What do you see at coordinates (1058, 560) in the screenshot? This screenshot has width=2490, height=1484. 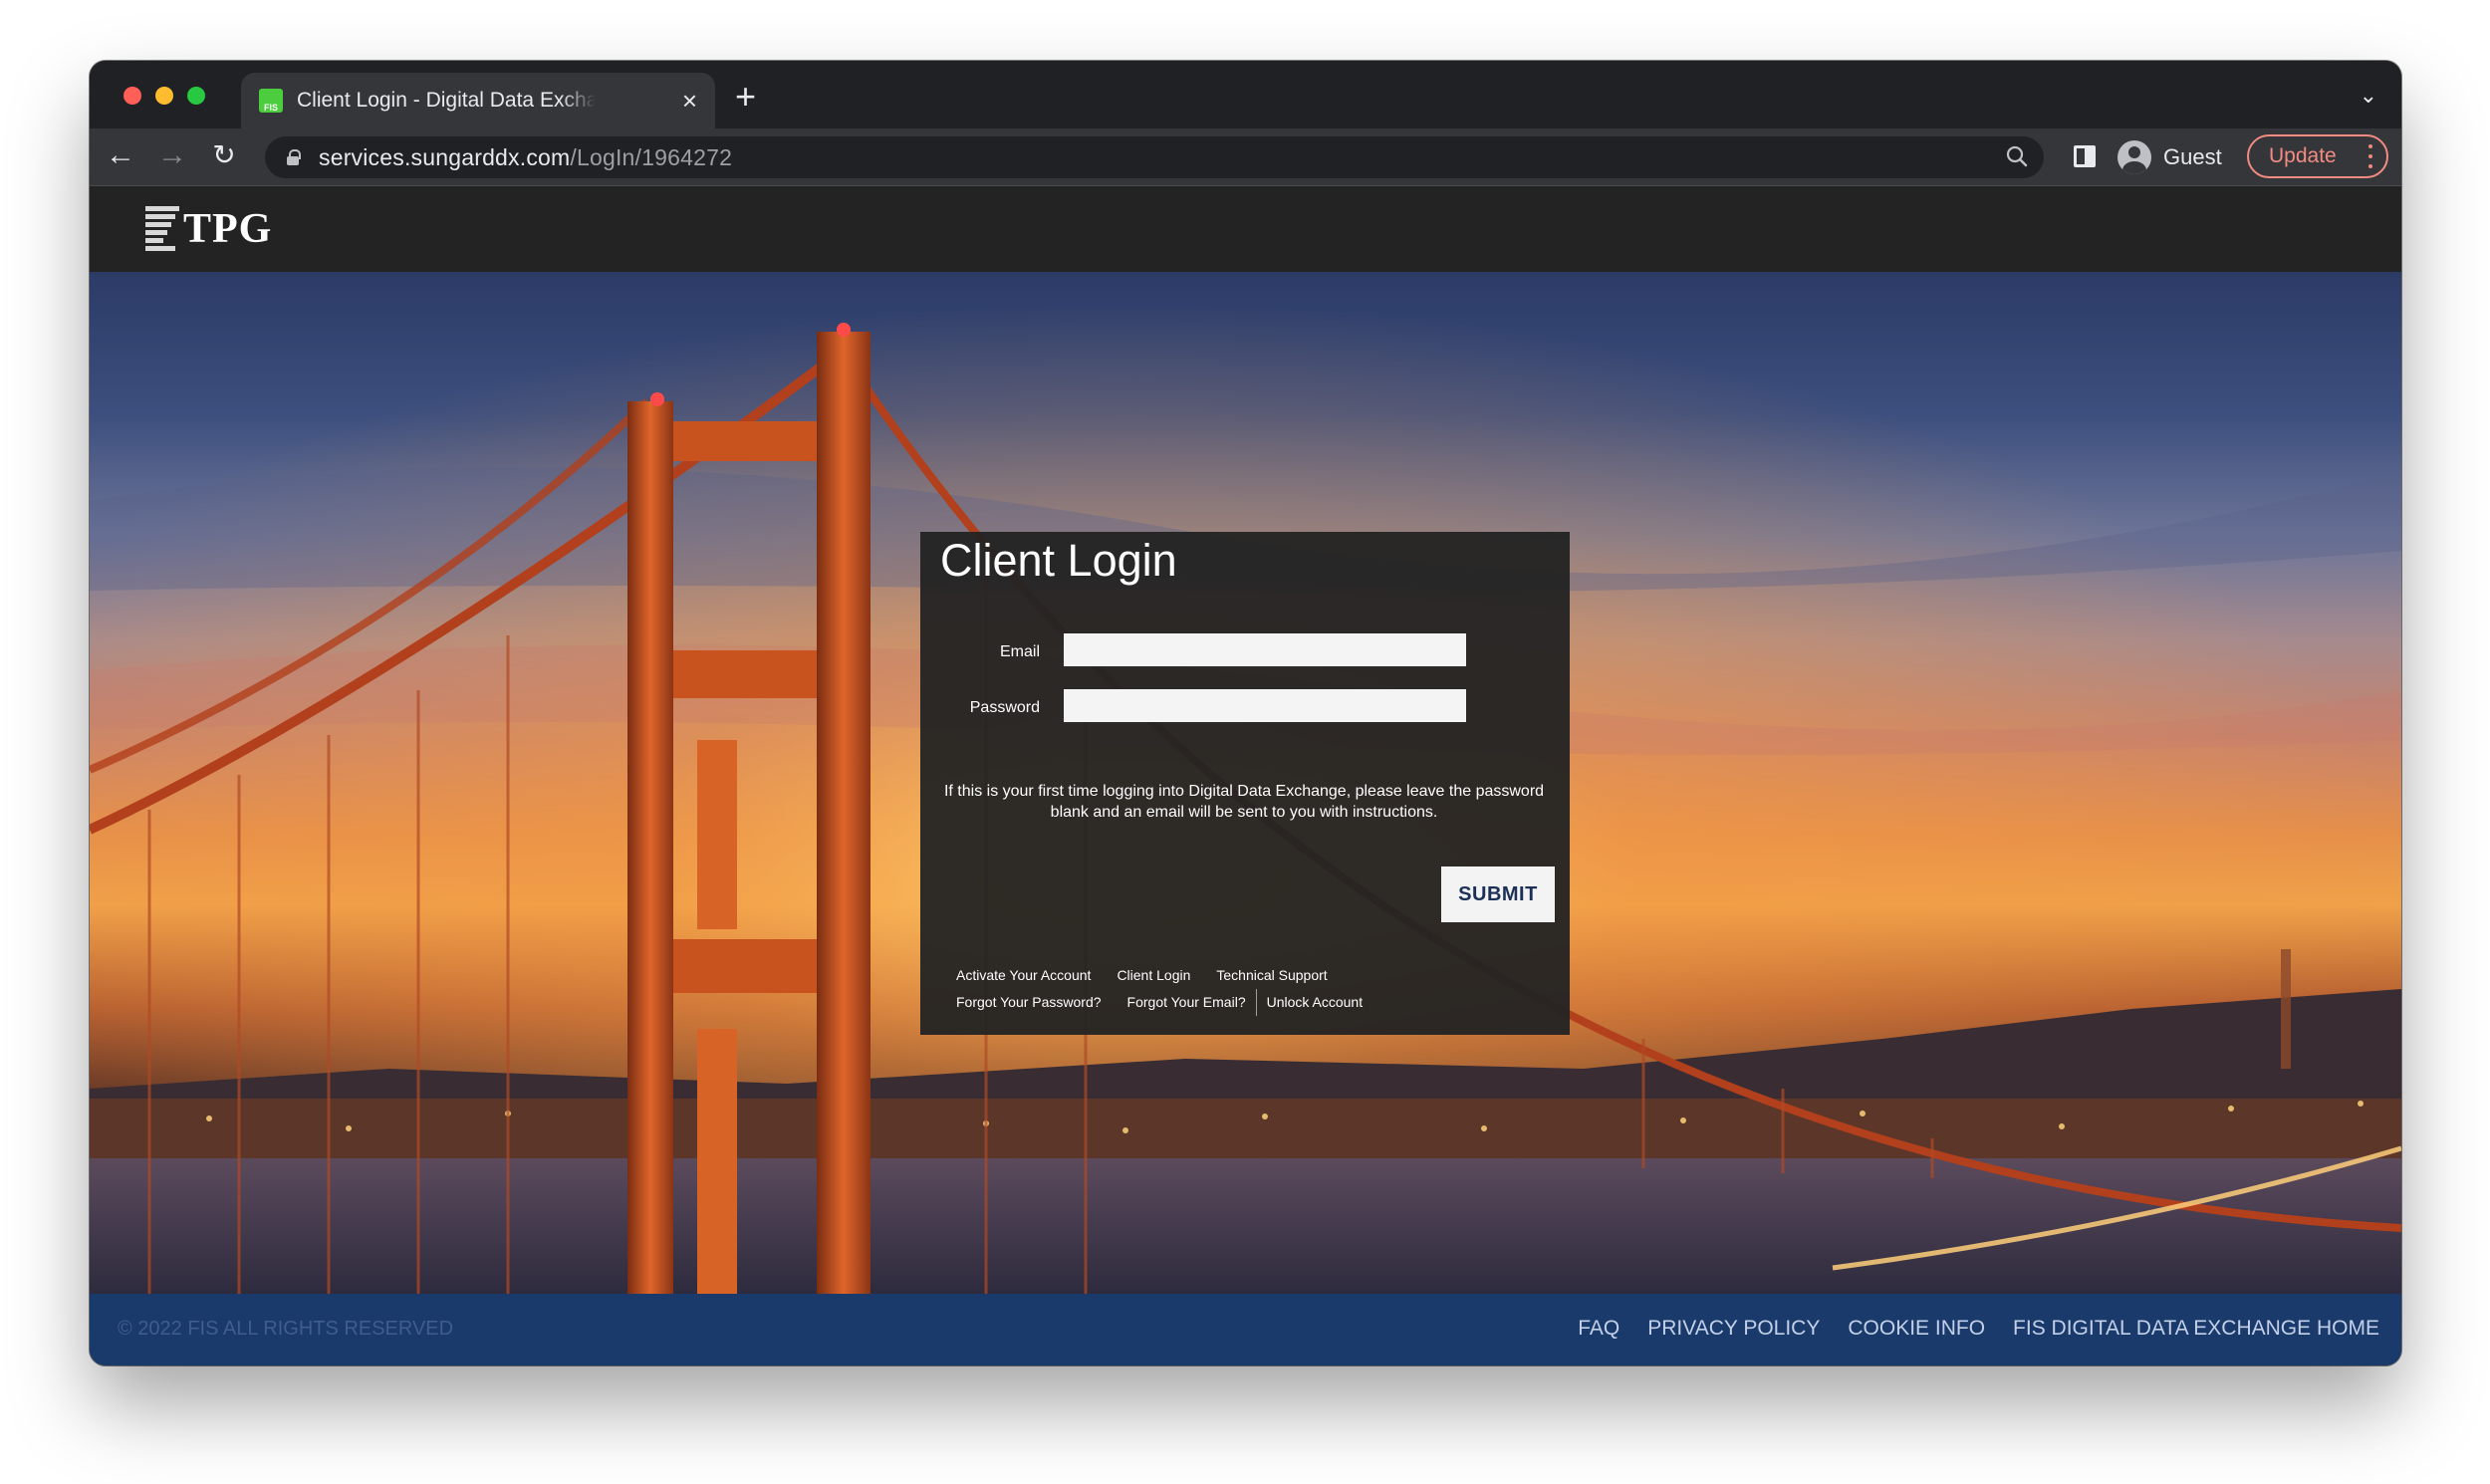 I see `login-title: Client Login` at bounding box center [1058, 560].